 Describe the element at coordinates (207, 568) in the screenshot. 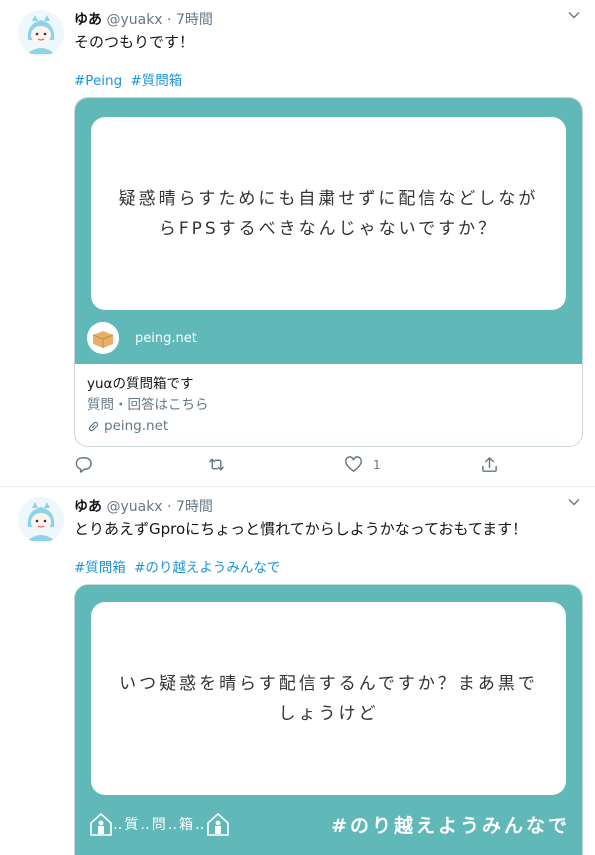

I see `hashtag-link: #のり越えようみんなで` at that location.